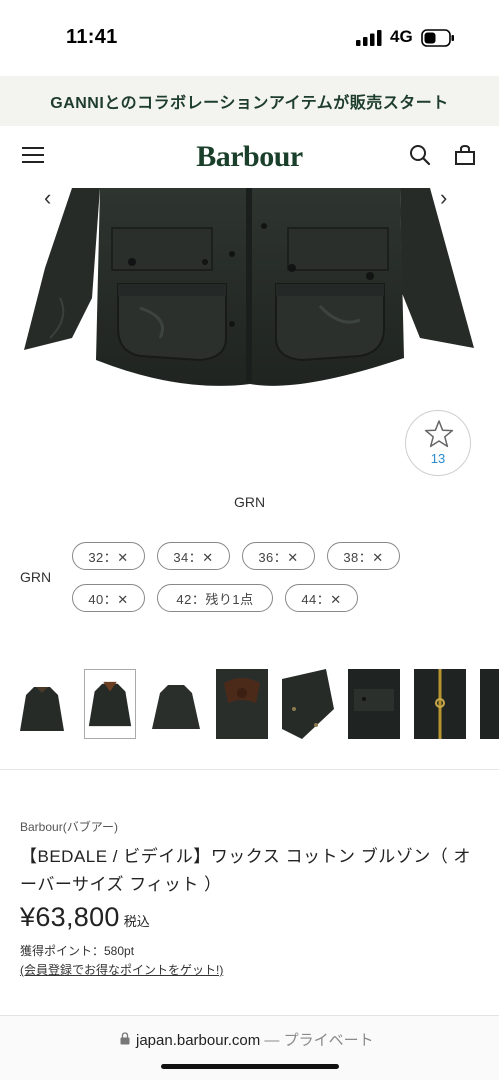 The image size is (499, 1080). Describe the element at coordinates (437, 38) in the screenshot. I see `battery-icon` at that location.